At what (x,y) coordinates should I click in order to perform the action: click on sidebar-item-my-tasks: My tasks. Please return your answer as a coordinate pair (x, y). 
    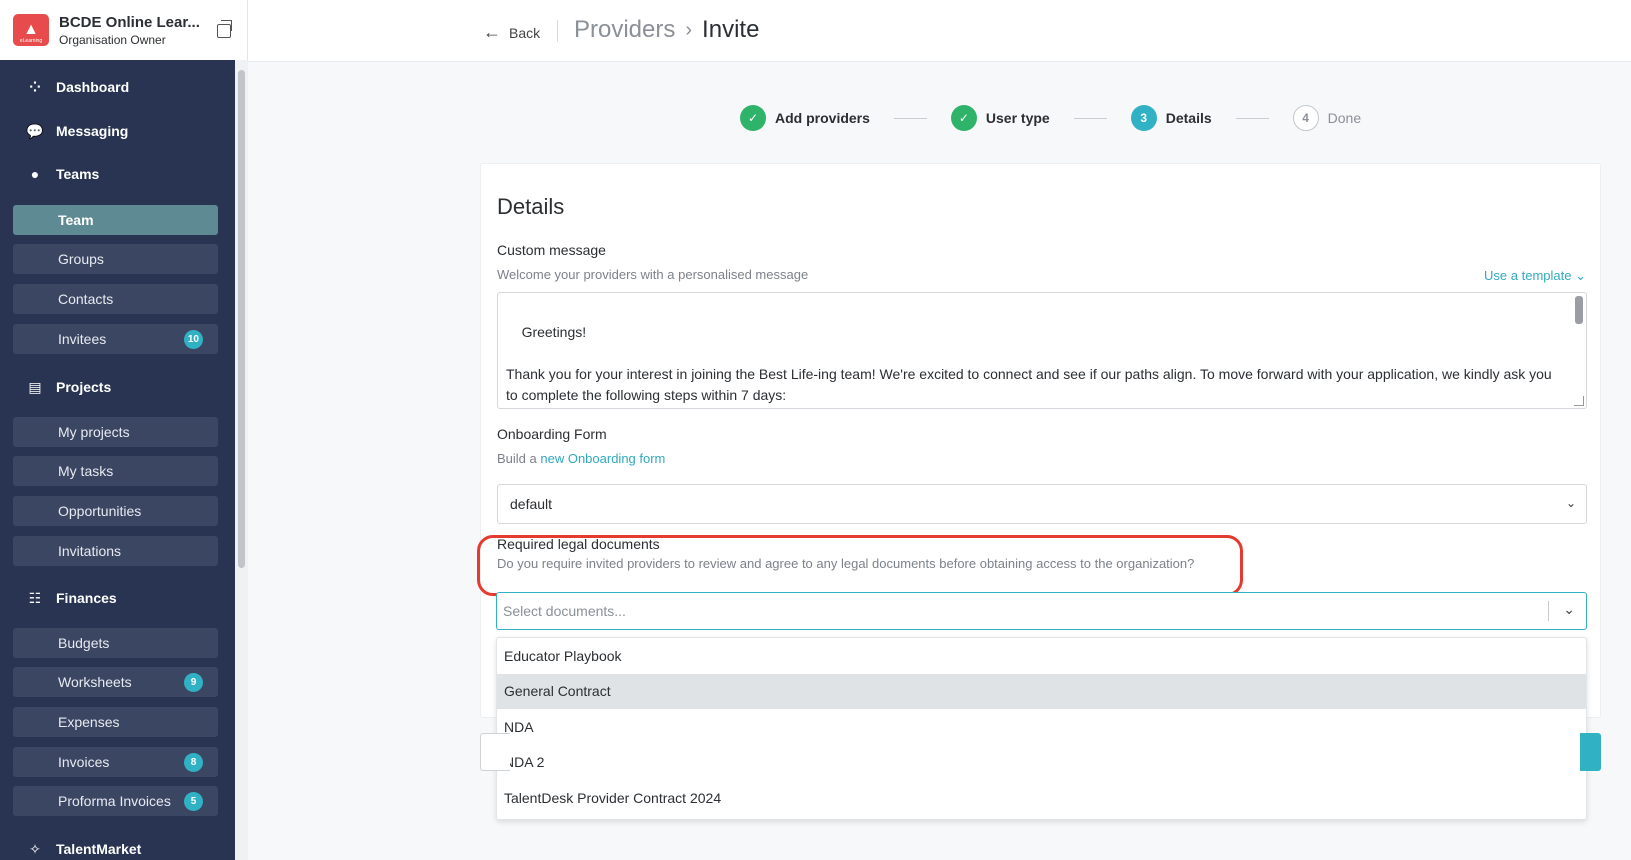
    Looking at the image, I should click on (115, 471).